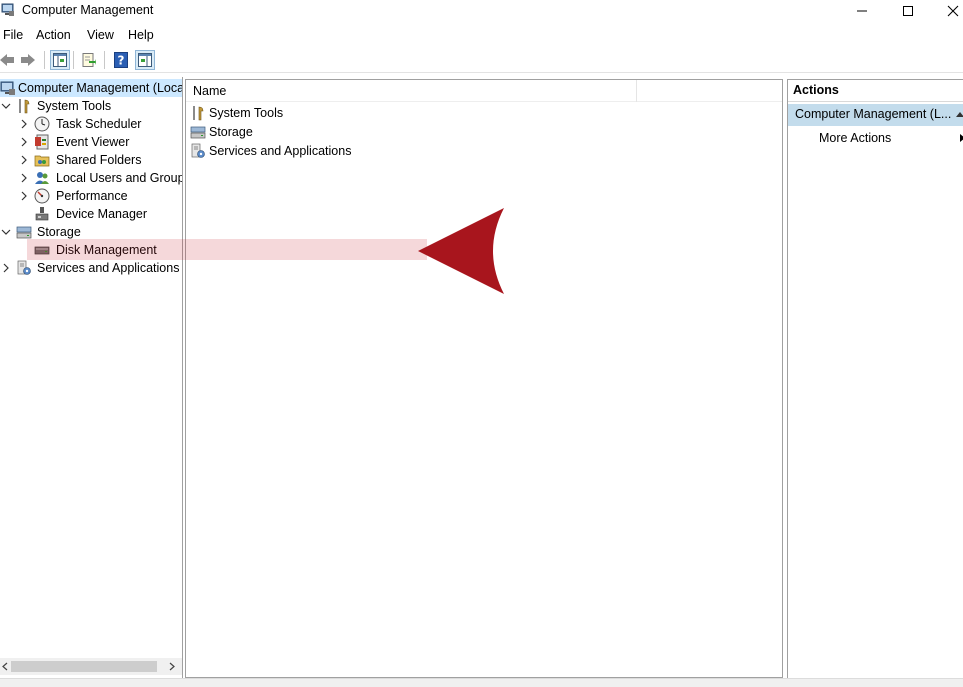 The image size is (963, 687). What do you see at coordinates (141, 35) in the screenshot?
I see `menu-help: Help` at bounding box center [141, 35].